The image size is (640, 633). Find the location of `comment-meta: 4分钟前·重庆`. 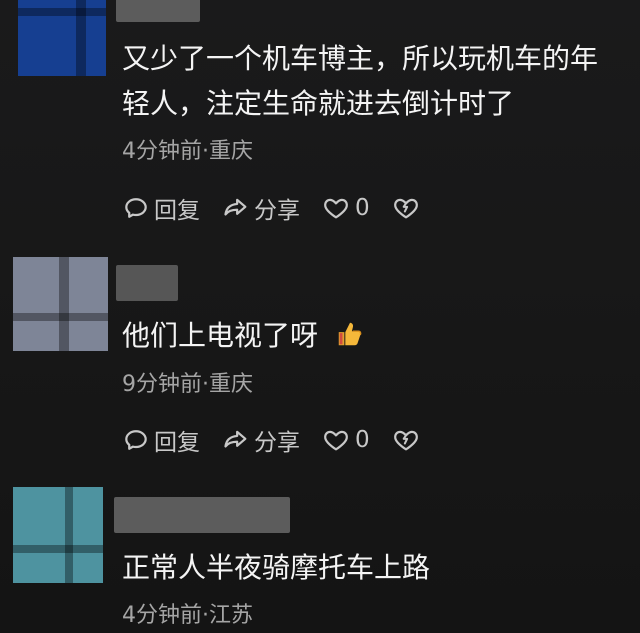

comment-meta: 4分钟前·重庆 is located at coordinates (187, 151).